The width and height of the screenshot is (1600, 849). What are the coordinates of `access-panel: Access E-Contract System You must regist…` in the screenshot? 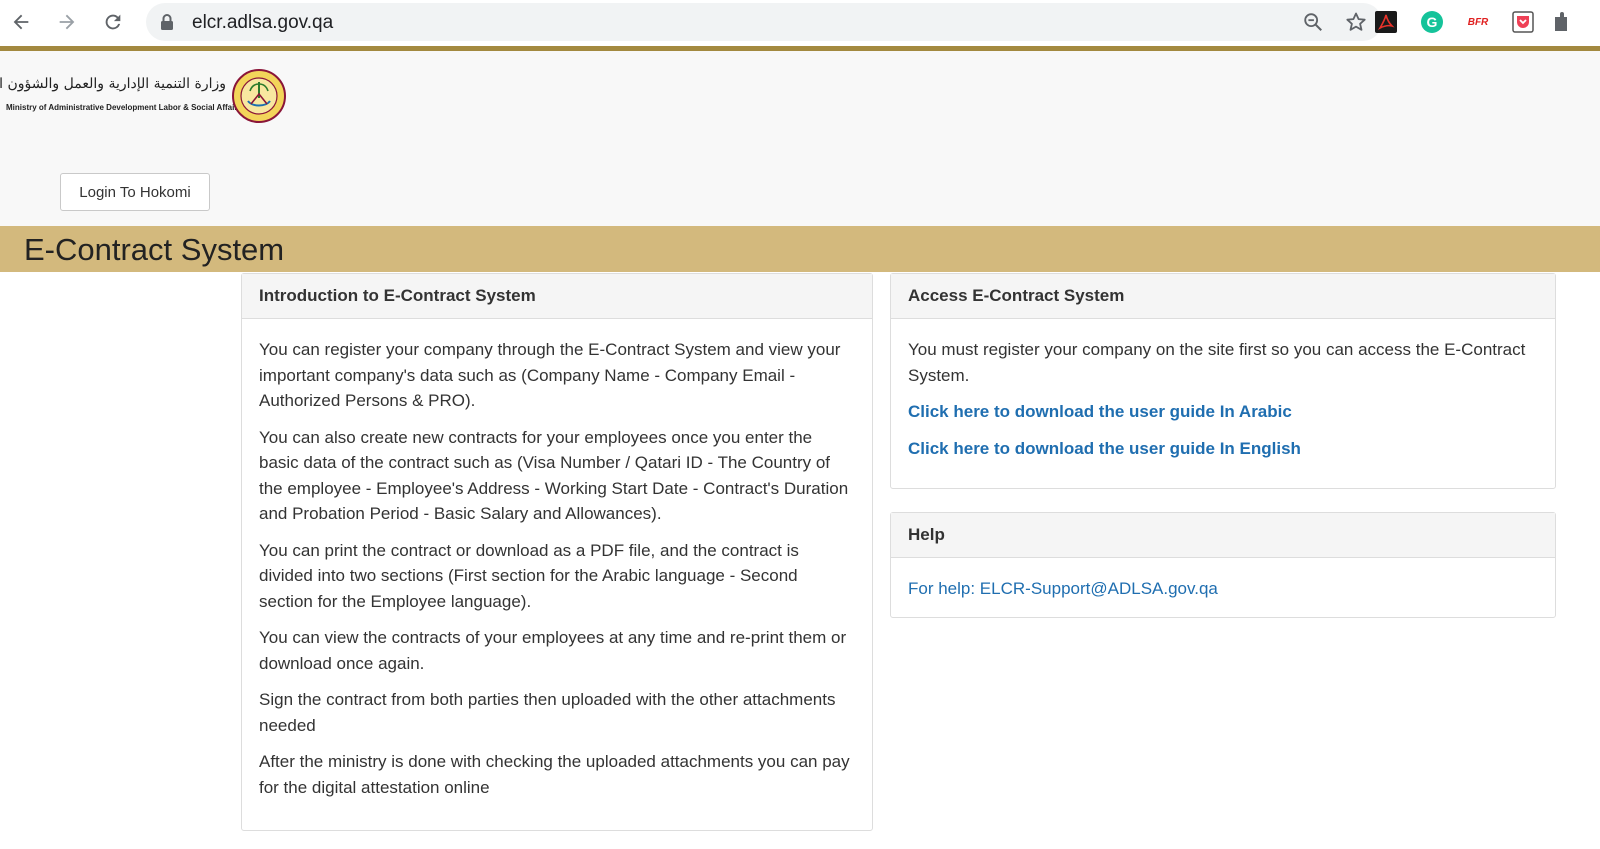 It's located at (1223, 381).